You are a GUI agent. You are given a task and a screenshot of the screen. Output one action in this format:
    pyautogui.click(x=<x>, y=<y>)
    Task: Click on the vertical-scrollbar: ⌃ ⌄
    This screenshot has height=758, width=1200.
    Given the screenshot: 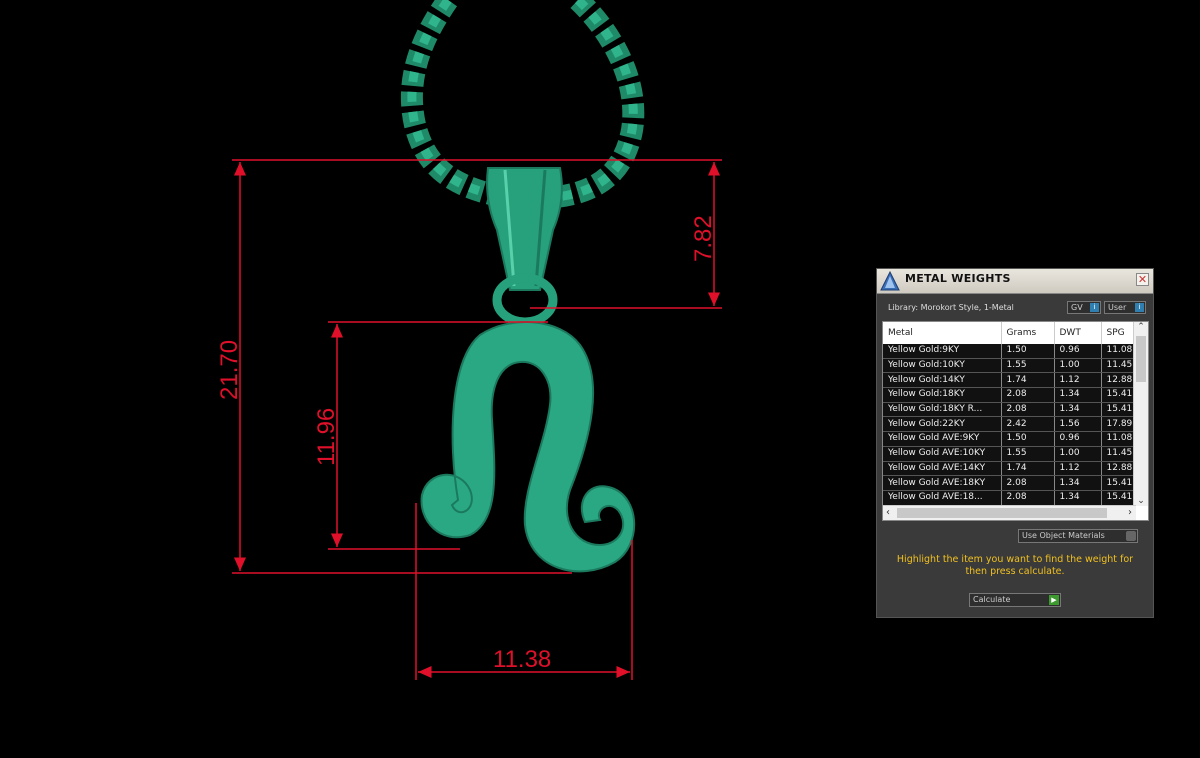 What is the action you would take?
    pyautogui.click(x=1140, y=414)
    